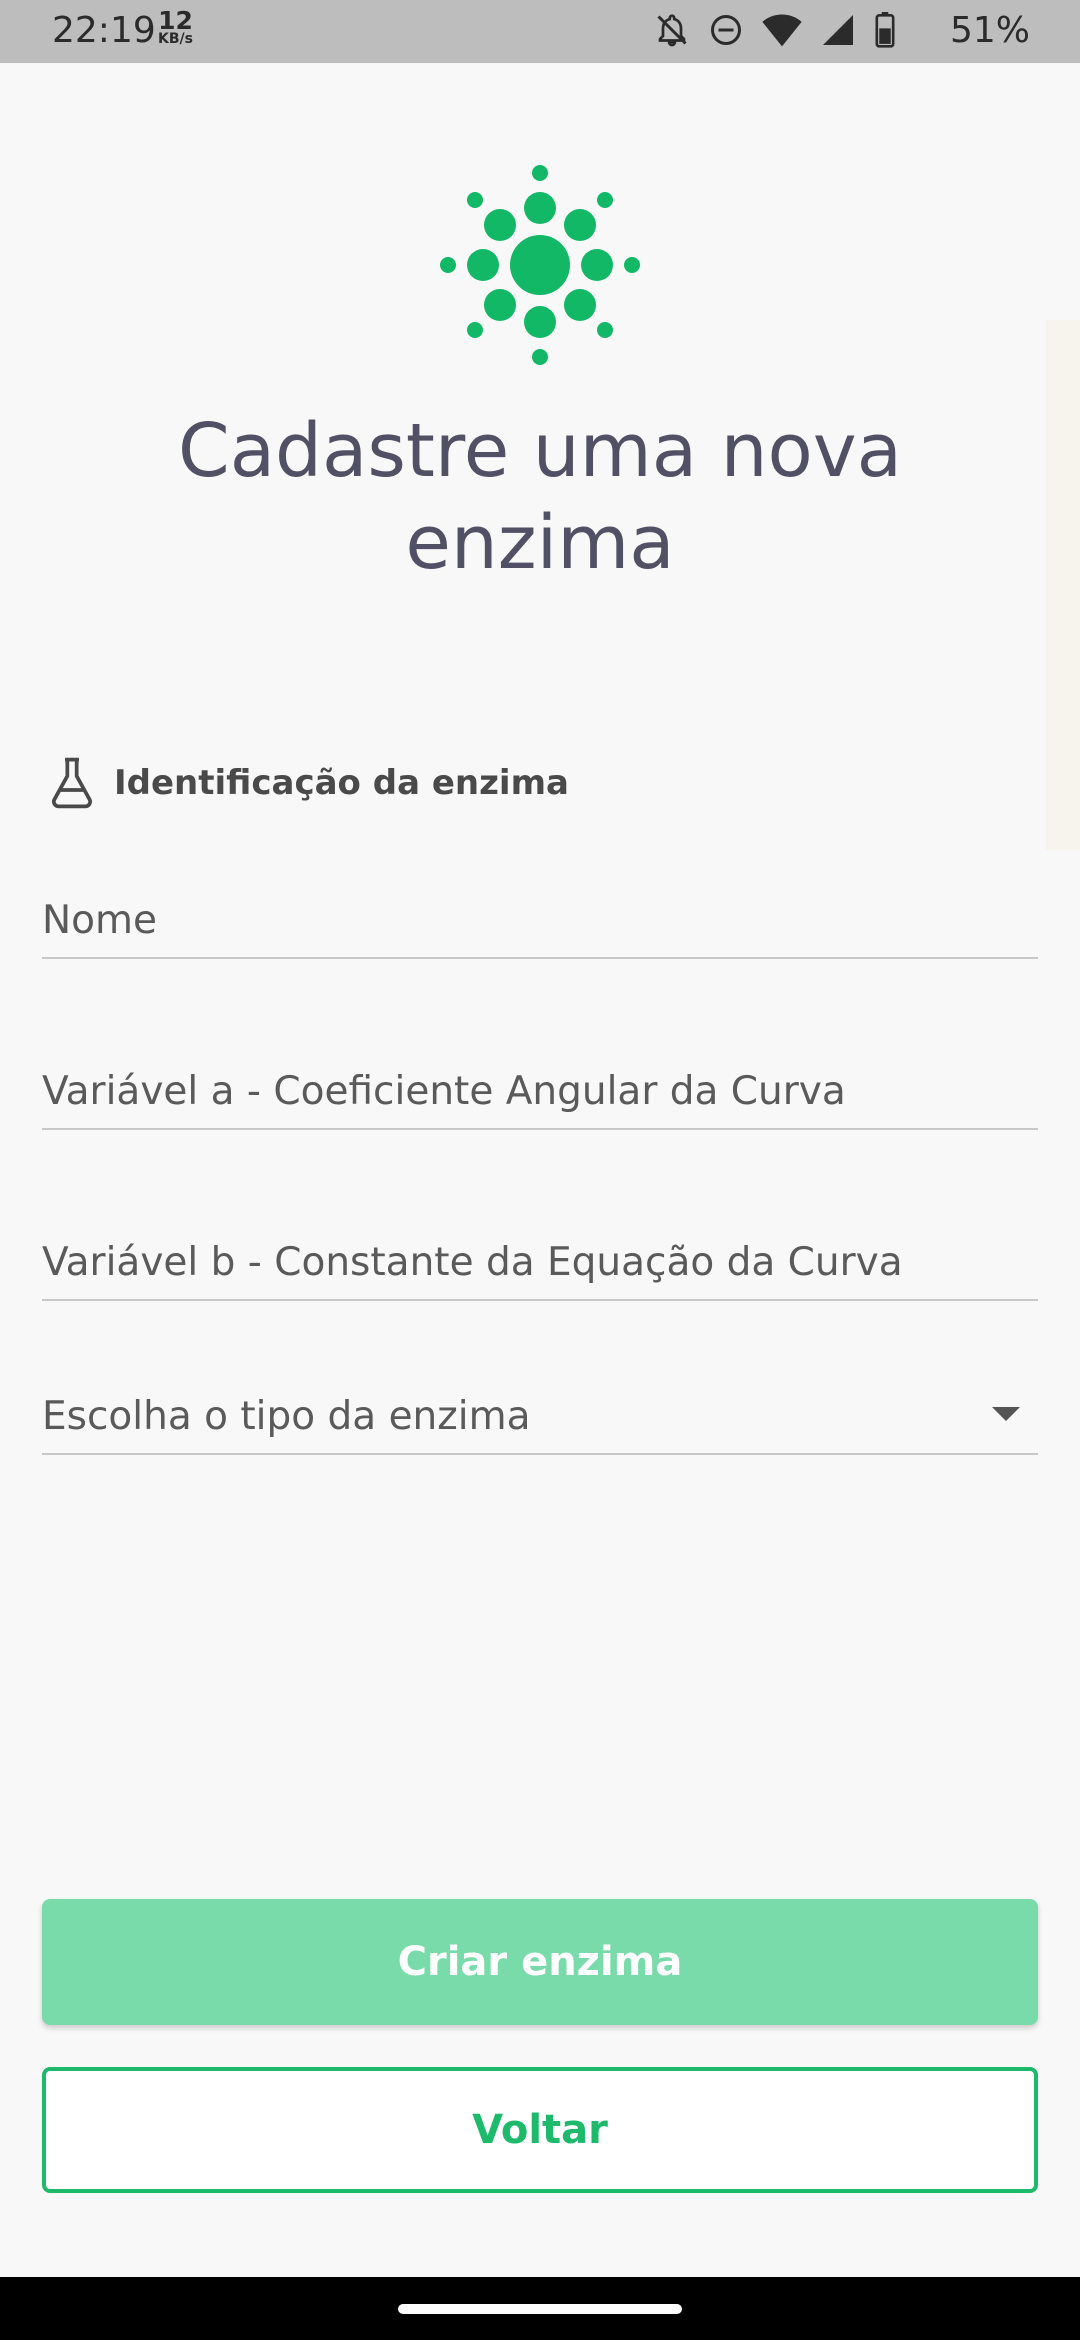 Image resolution: width=1080 pixels, height=2340 pixels. I want to click on page-title: Cadastre uma nova enzima, so click(540, 497).